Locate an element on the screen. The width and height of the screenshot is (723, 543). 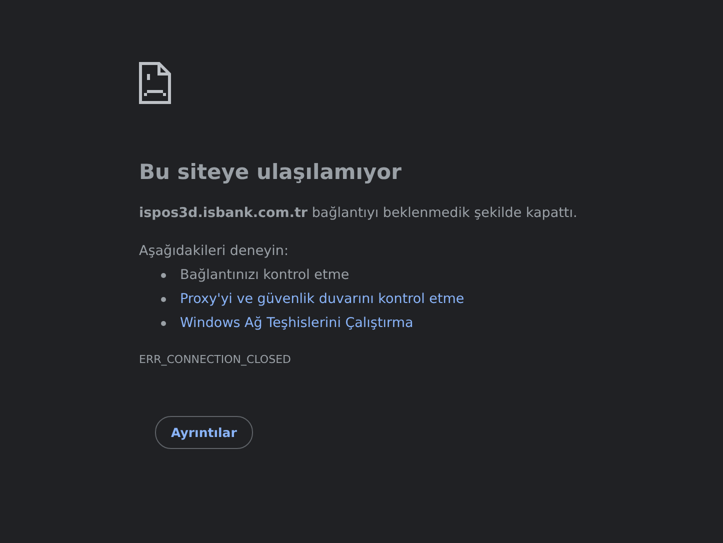
error-heading: Bu siteye ulaşılamıyor is located at coordinates (270, 172).